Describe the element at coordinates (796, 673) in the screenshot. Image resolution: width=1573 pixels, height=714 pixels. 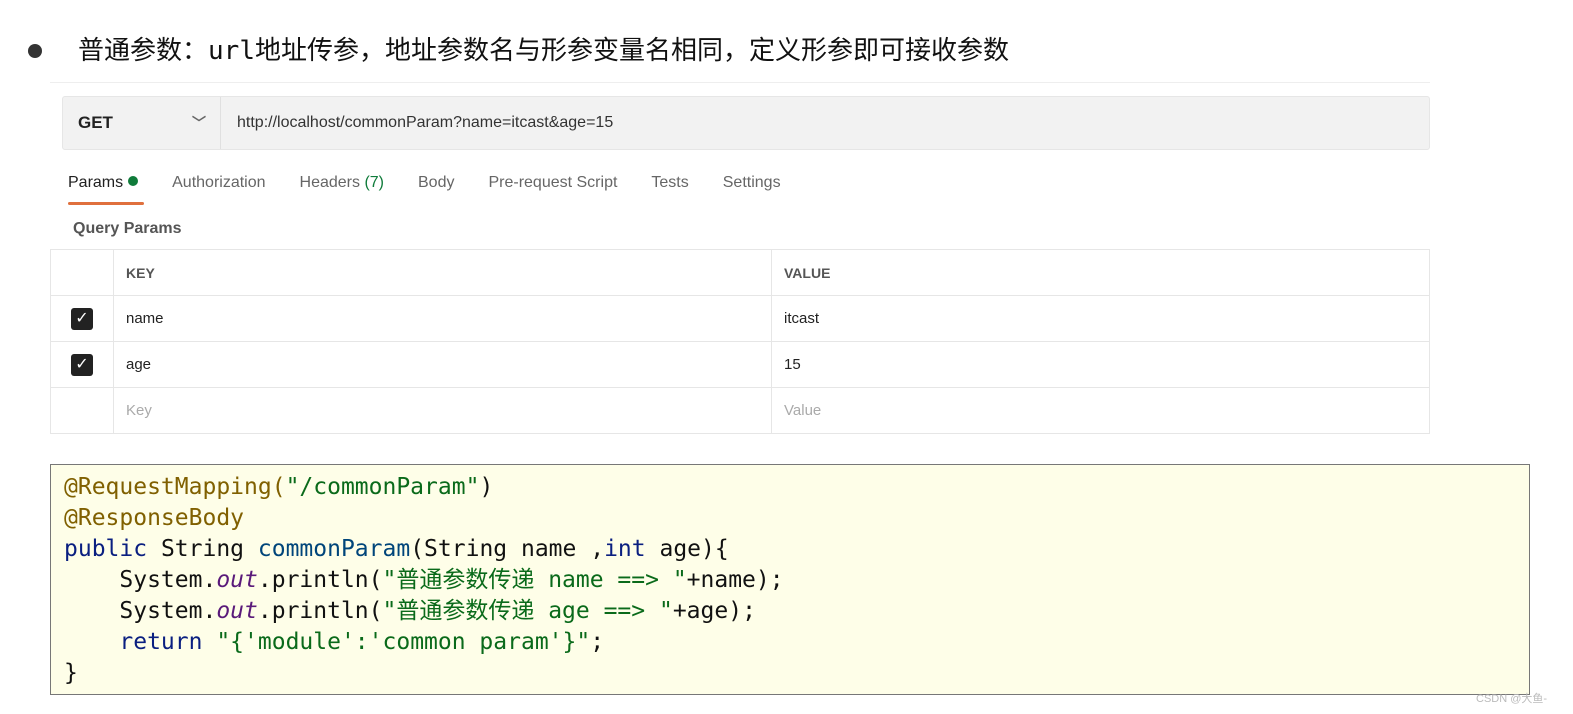
I see `code-line: }` at that location.